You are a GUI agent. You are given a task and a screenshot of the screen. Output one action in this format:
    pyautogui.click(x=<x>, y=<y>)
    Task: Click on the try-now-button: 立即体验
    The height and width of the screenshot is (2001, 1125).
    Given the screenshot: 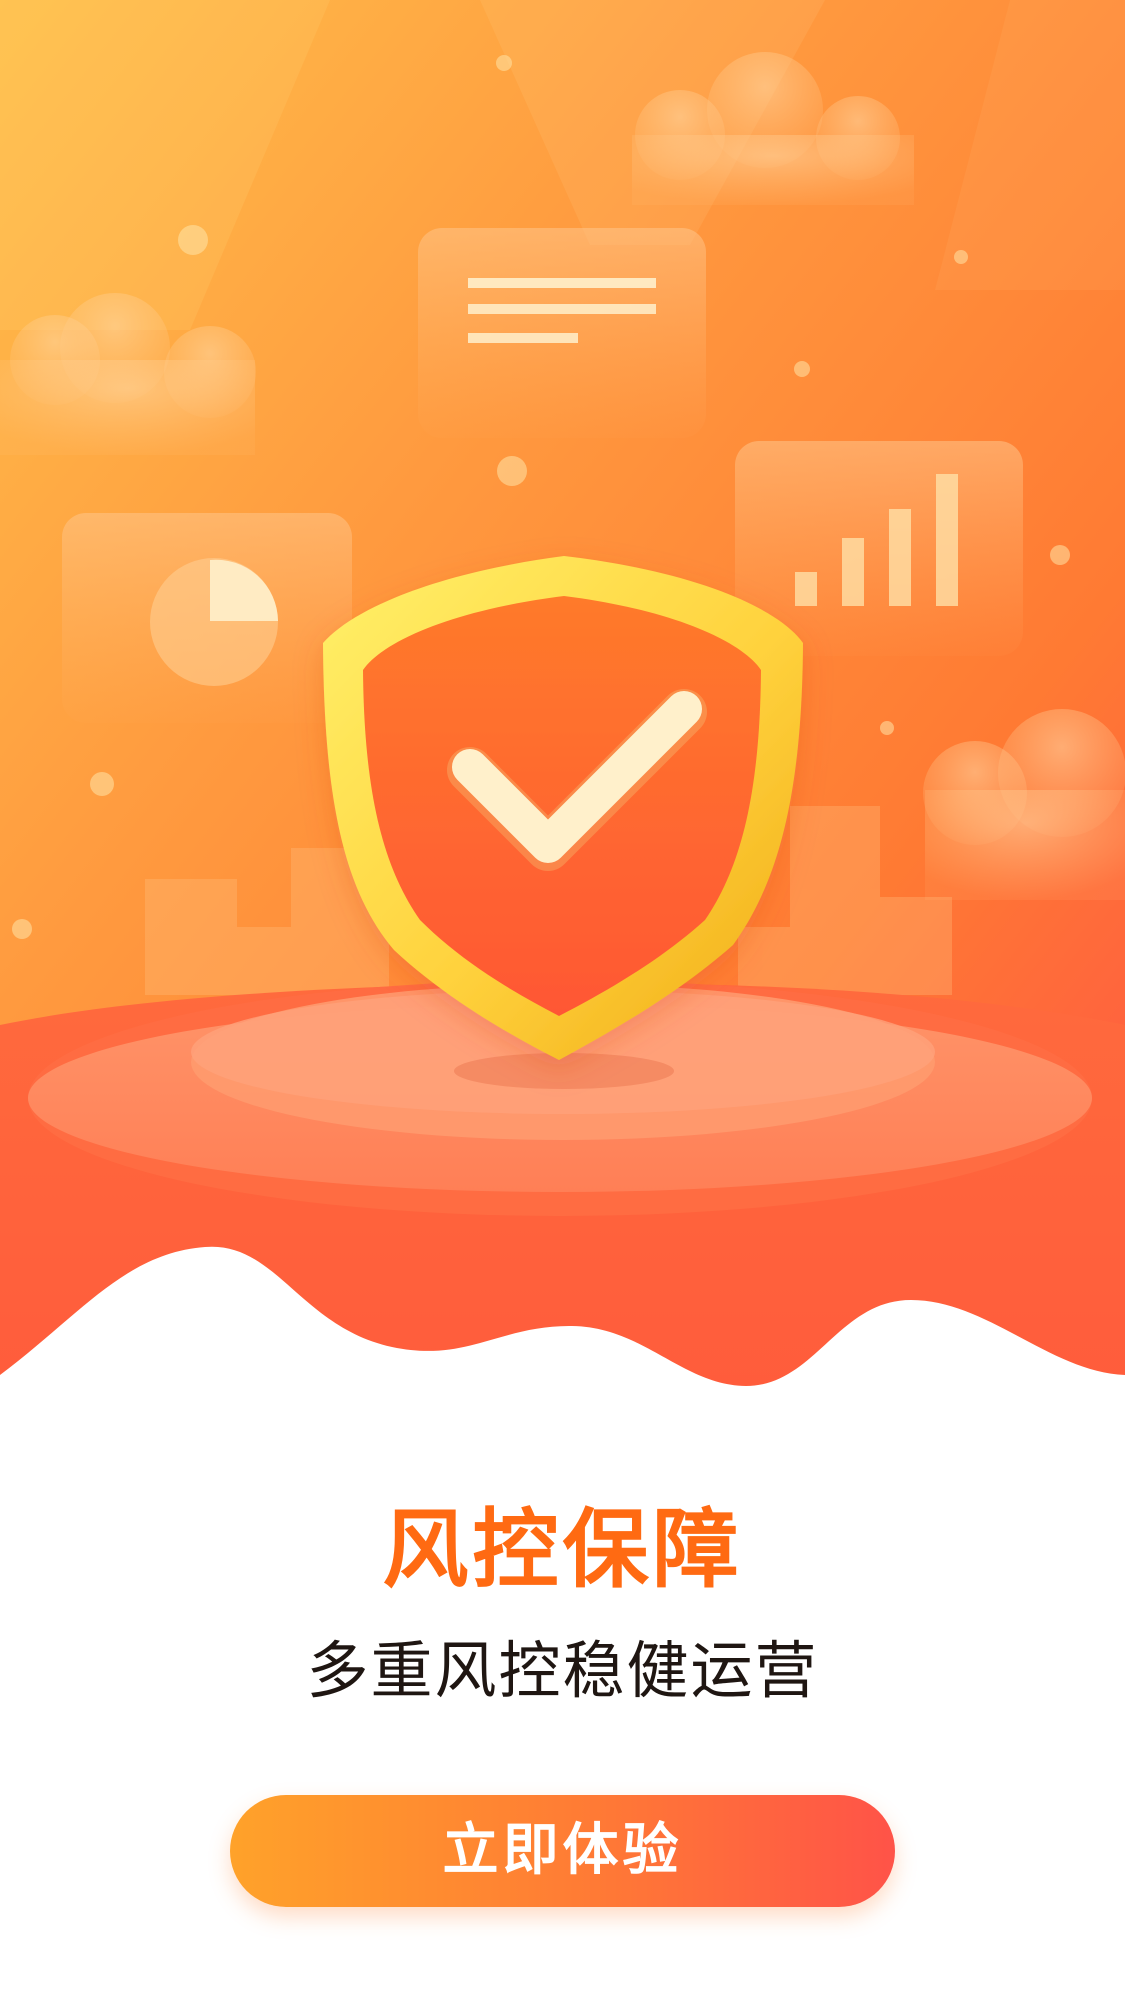 What is the action you would take?
    pyautogui.click(x=562, y=1851)
    